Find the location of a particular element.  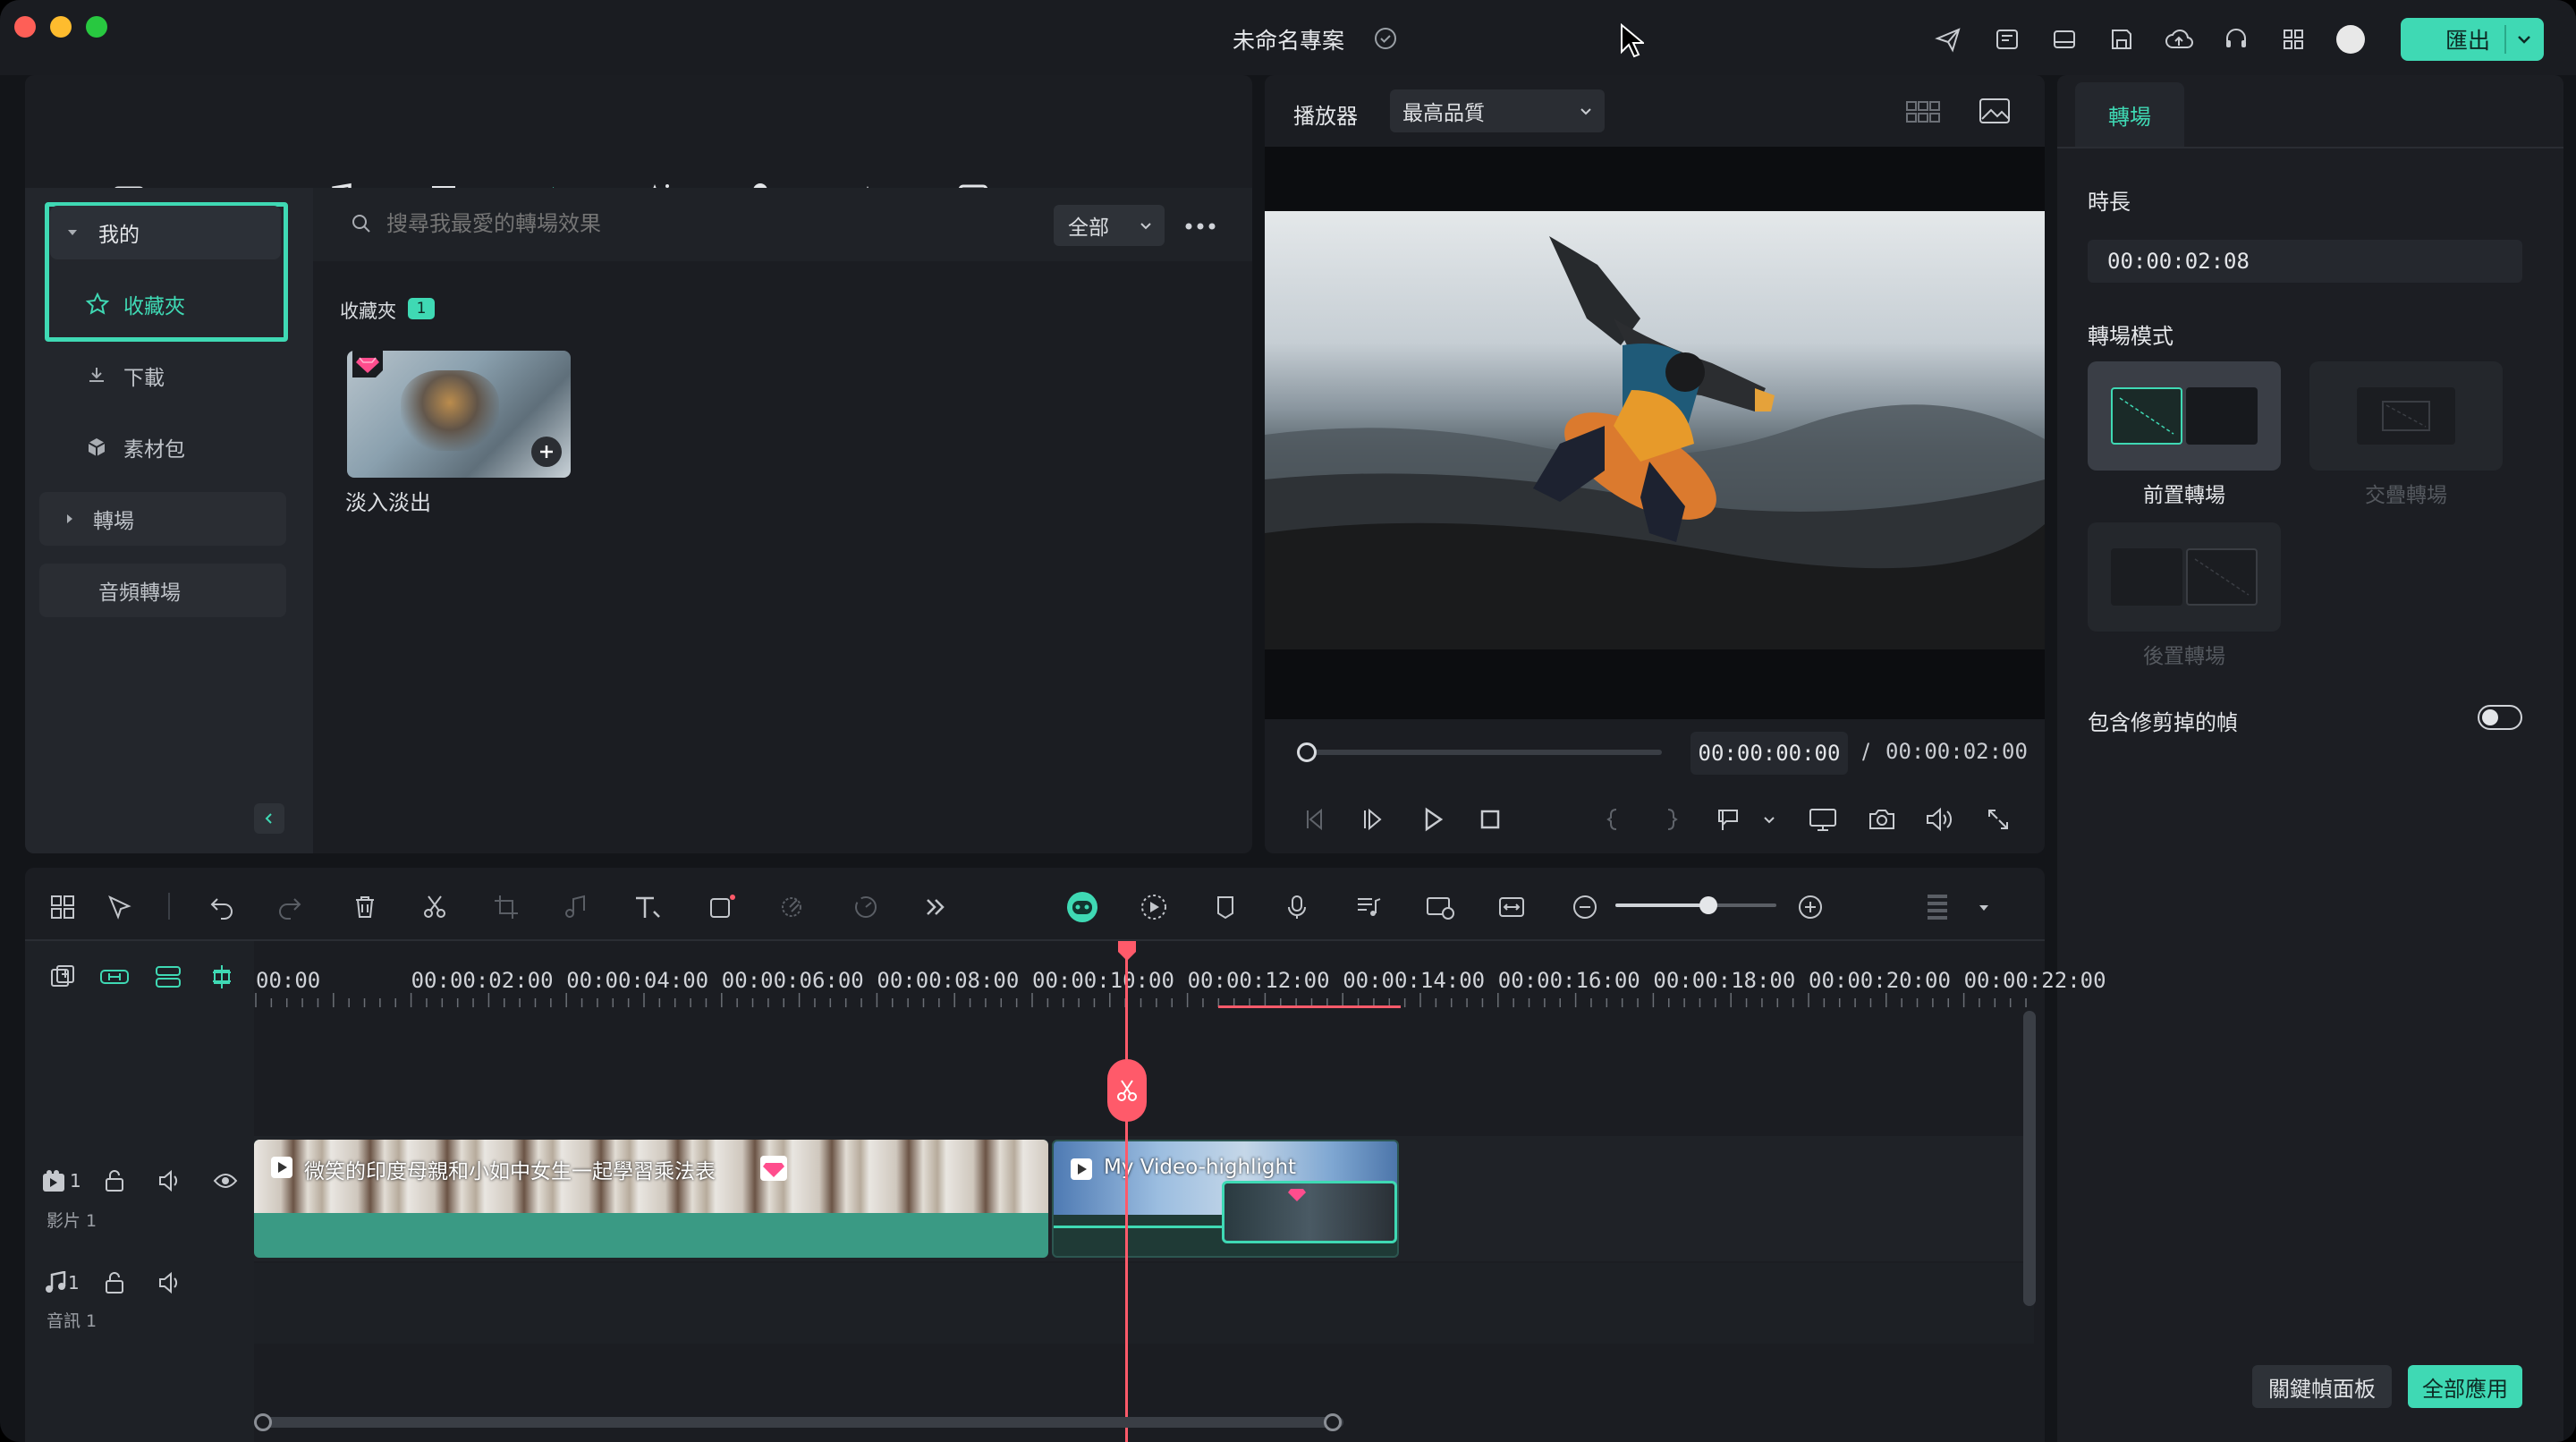

layout-toggle-icon is located at coordinates (62, 907).